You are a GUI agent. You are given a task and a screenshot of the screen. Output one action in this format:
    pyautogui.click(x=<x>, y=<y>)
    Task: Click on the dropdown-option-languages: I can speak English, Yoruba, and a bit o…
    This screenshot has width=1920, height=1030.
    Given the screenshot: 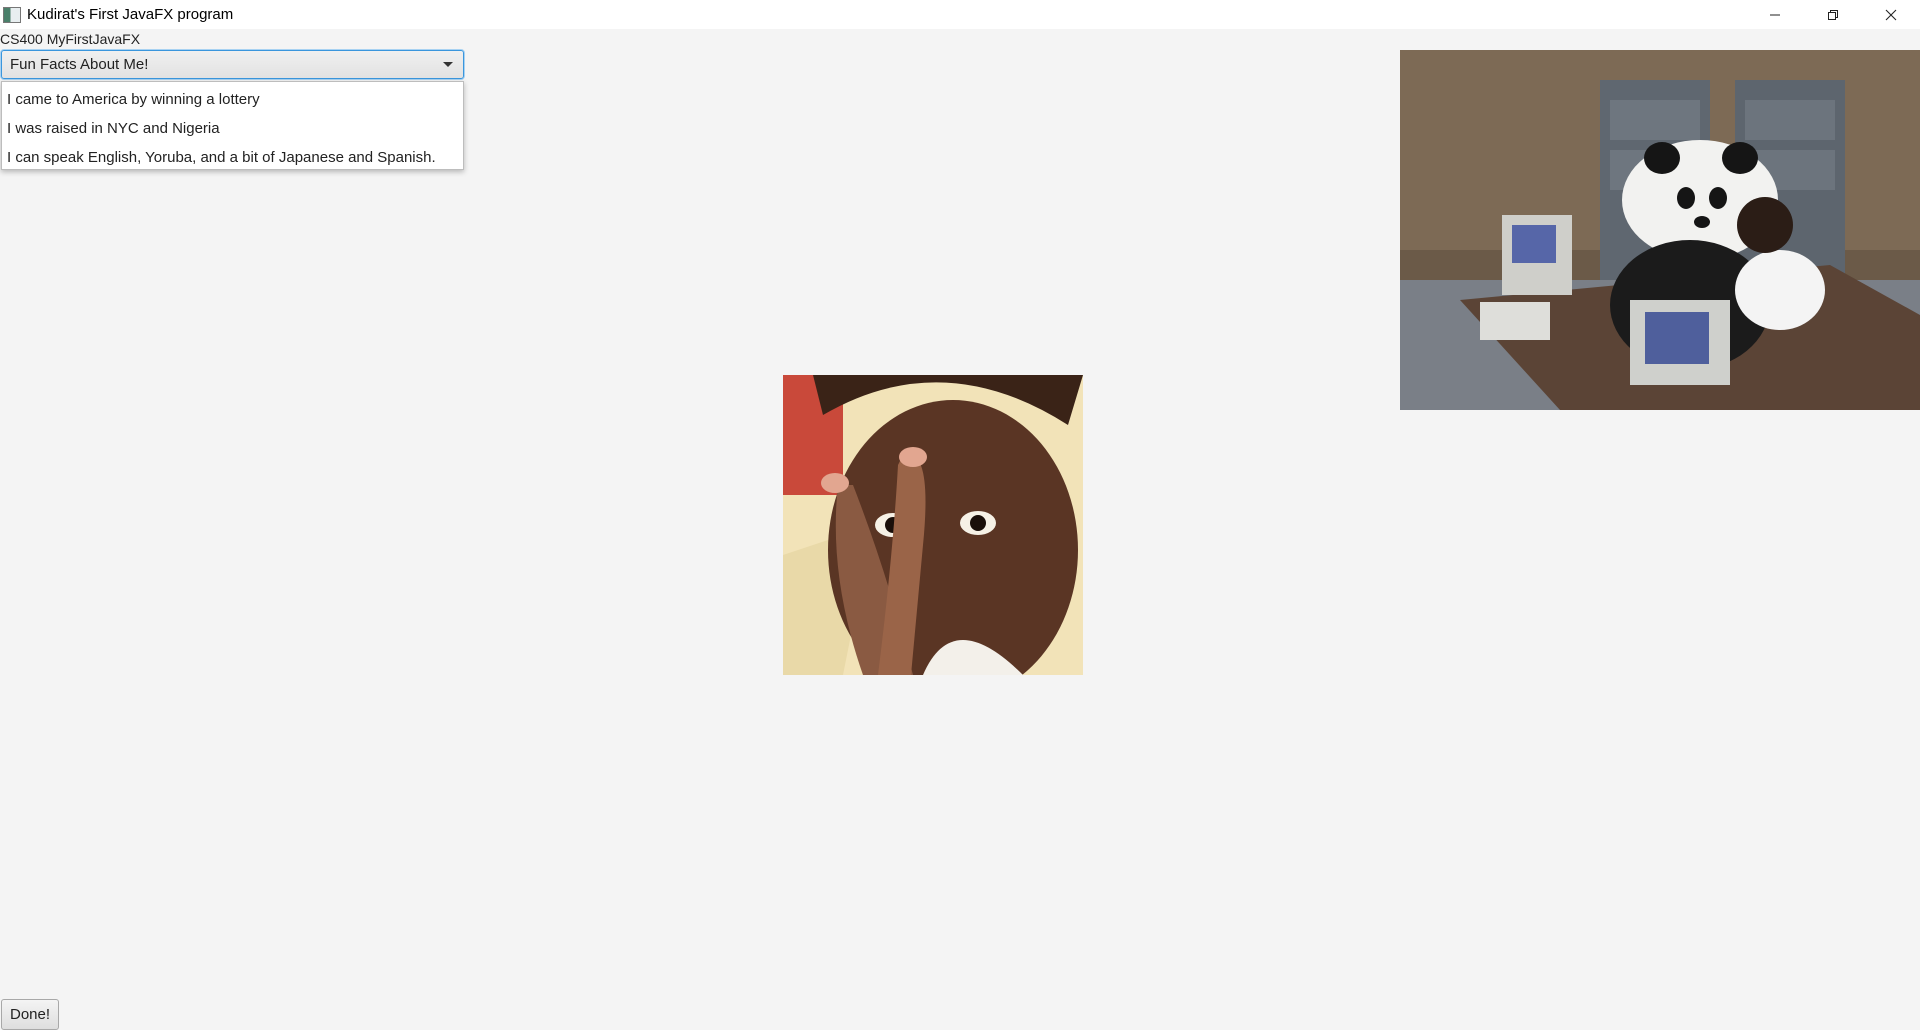 What is the action you would take?
    pyautogui.click(x=232, y=157)
    